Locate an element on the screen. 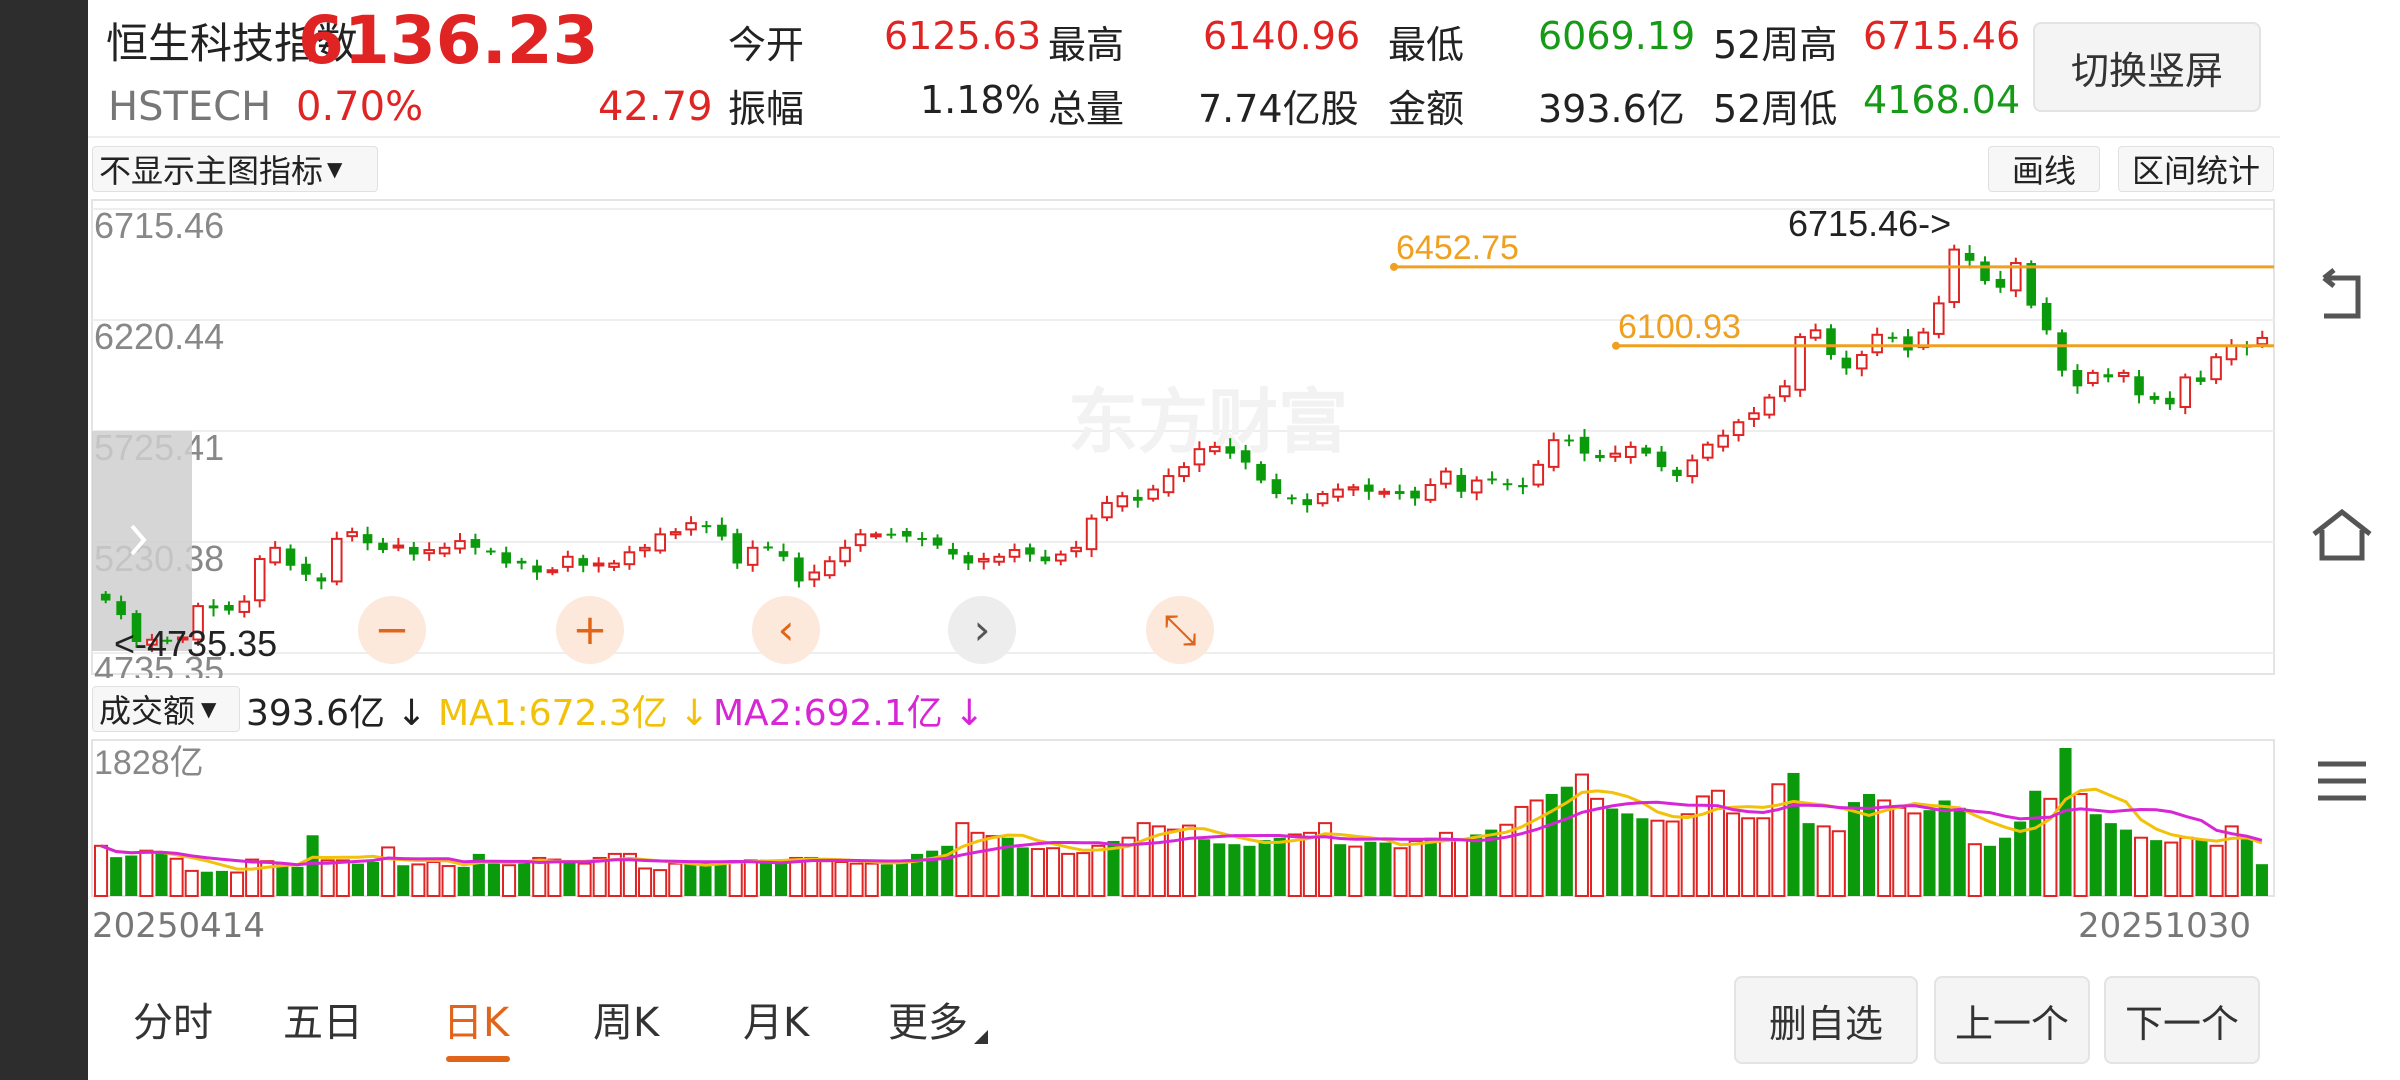 The width and height of the screenshot is (2400, 1080). draw-line-button: 画线 is located at coordinates (2044, 169).